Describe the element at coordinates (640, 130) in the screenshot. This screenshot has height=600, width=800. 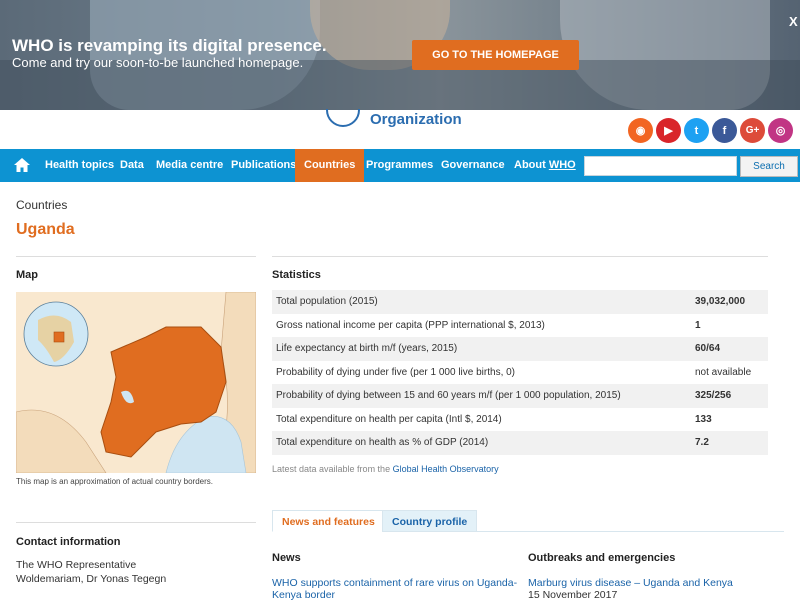
I see `rss-icon: ◉` at that location.